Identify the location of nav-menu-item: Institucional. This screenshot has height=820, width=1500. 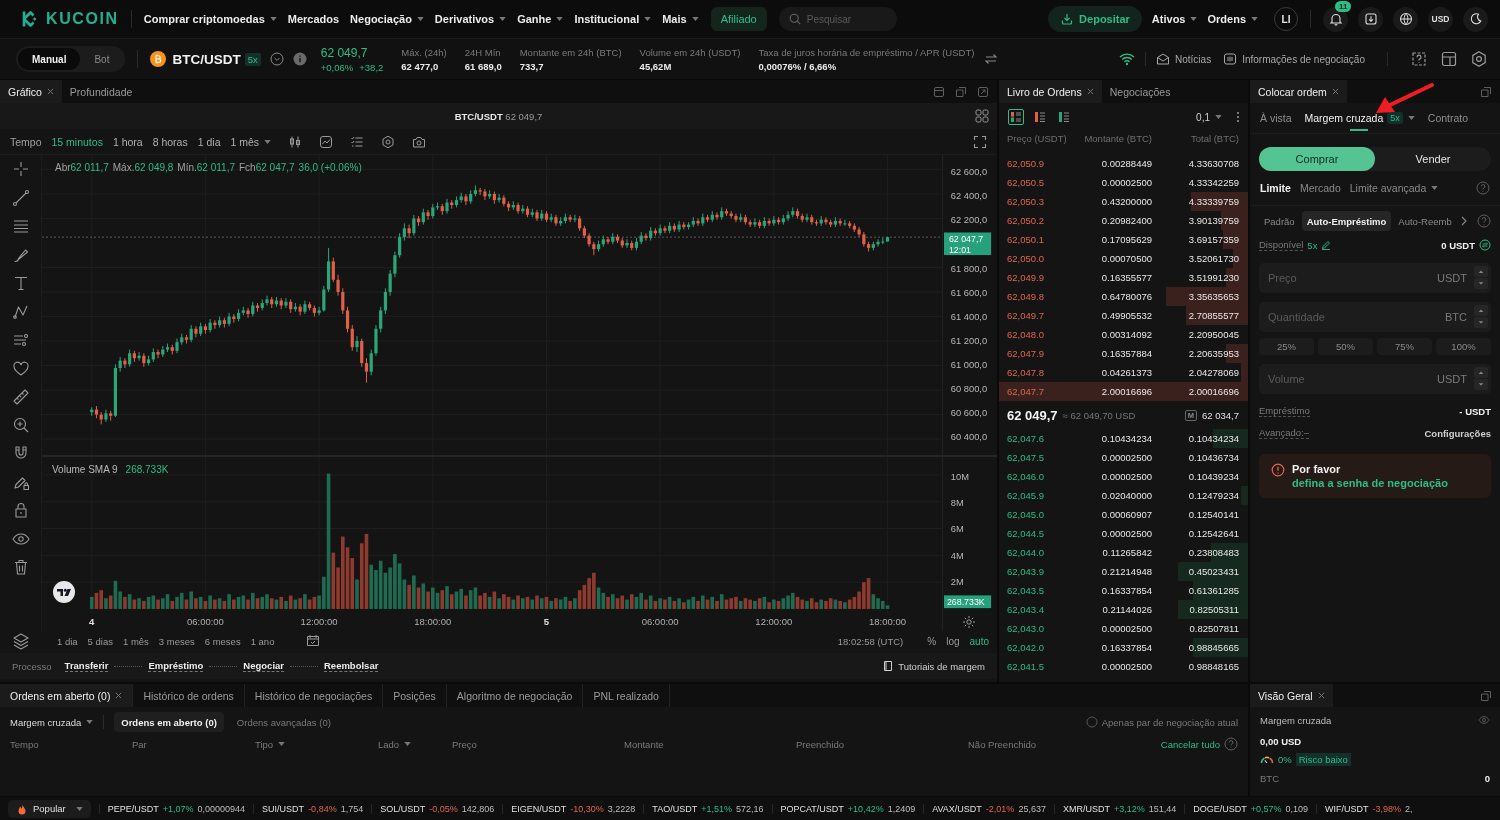
(613, 19).